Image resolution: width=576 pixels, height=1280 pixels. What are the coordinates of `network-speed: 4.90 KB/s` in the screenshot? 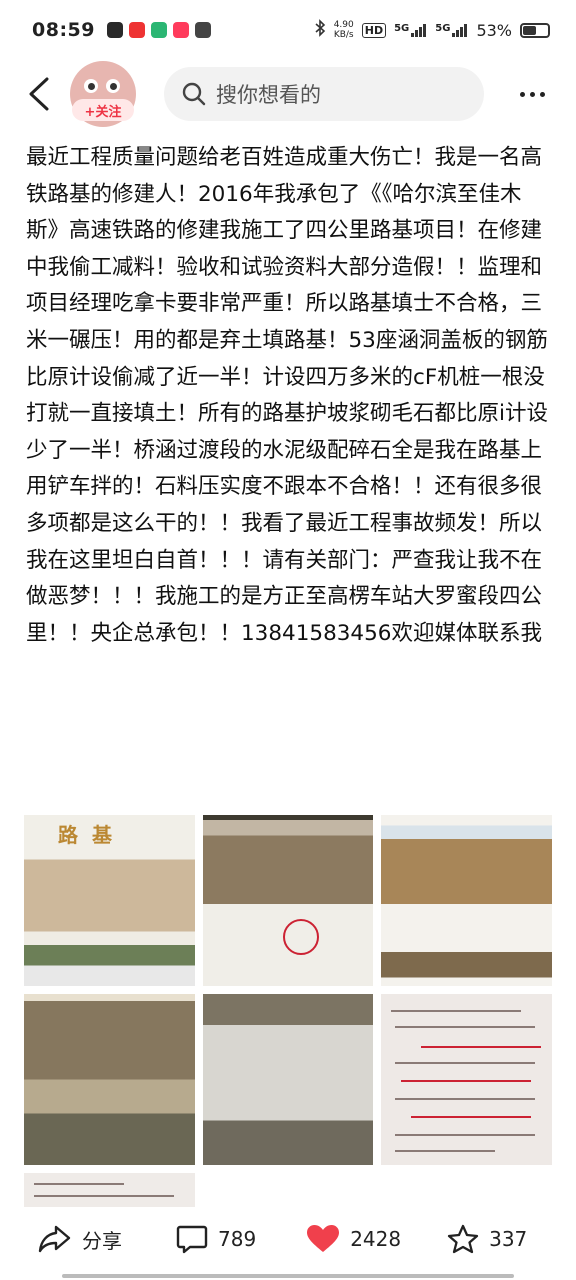 It's located at (343, 30).